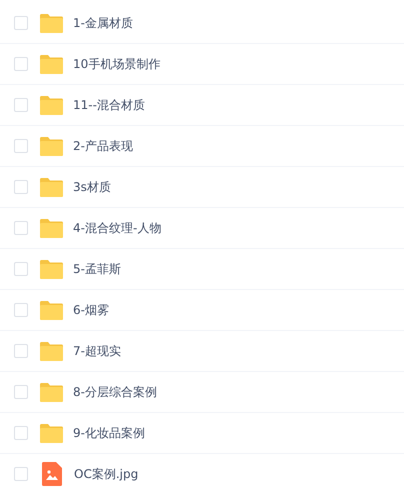 Image resolution: width=404 pixels, height=490 pixels. I want to click on file-name: 2-产品表现, so click(103, 146).